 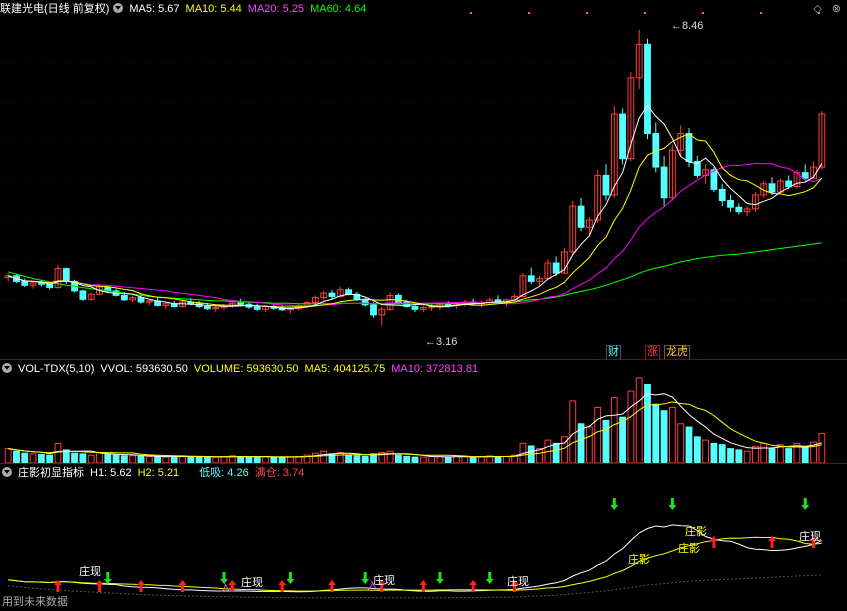 What do you see at coordinates (687, 26) in the screenshot?
I see `high-price-label: ←8.46` at bounding box center [687, 26].